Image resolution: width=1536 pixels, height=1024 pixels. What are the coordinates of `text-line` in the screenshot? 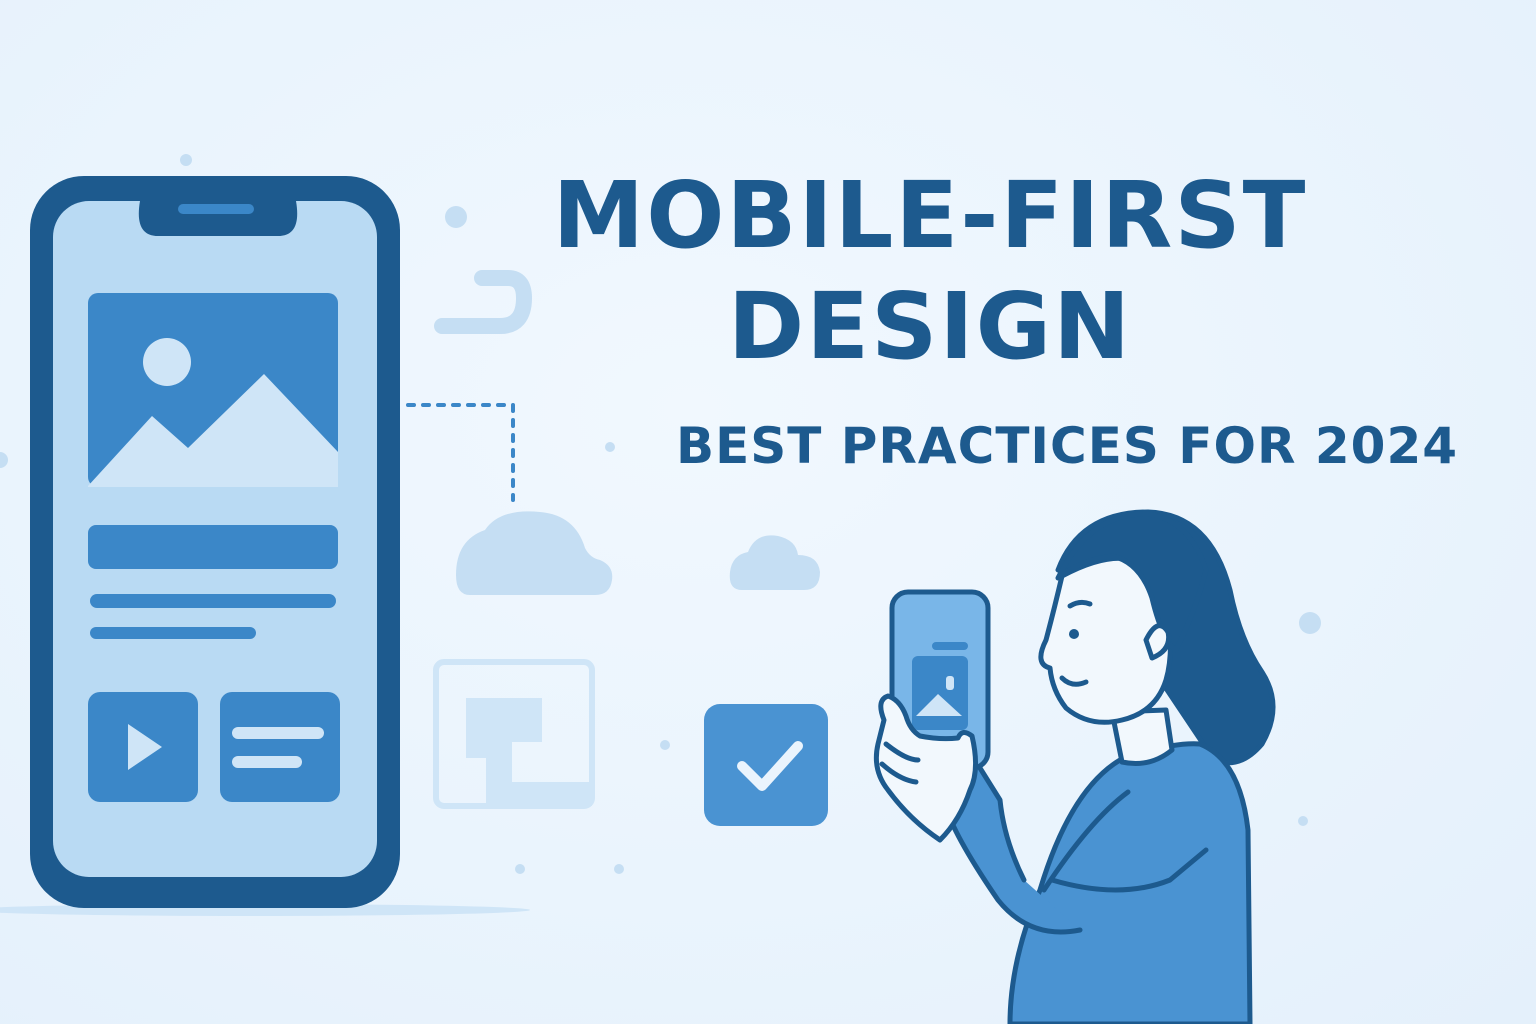 It's located at (213, 601).